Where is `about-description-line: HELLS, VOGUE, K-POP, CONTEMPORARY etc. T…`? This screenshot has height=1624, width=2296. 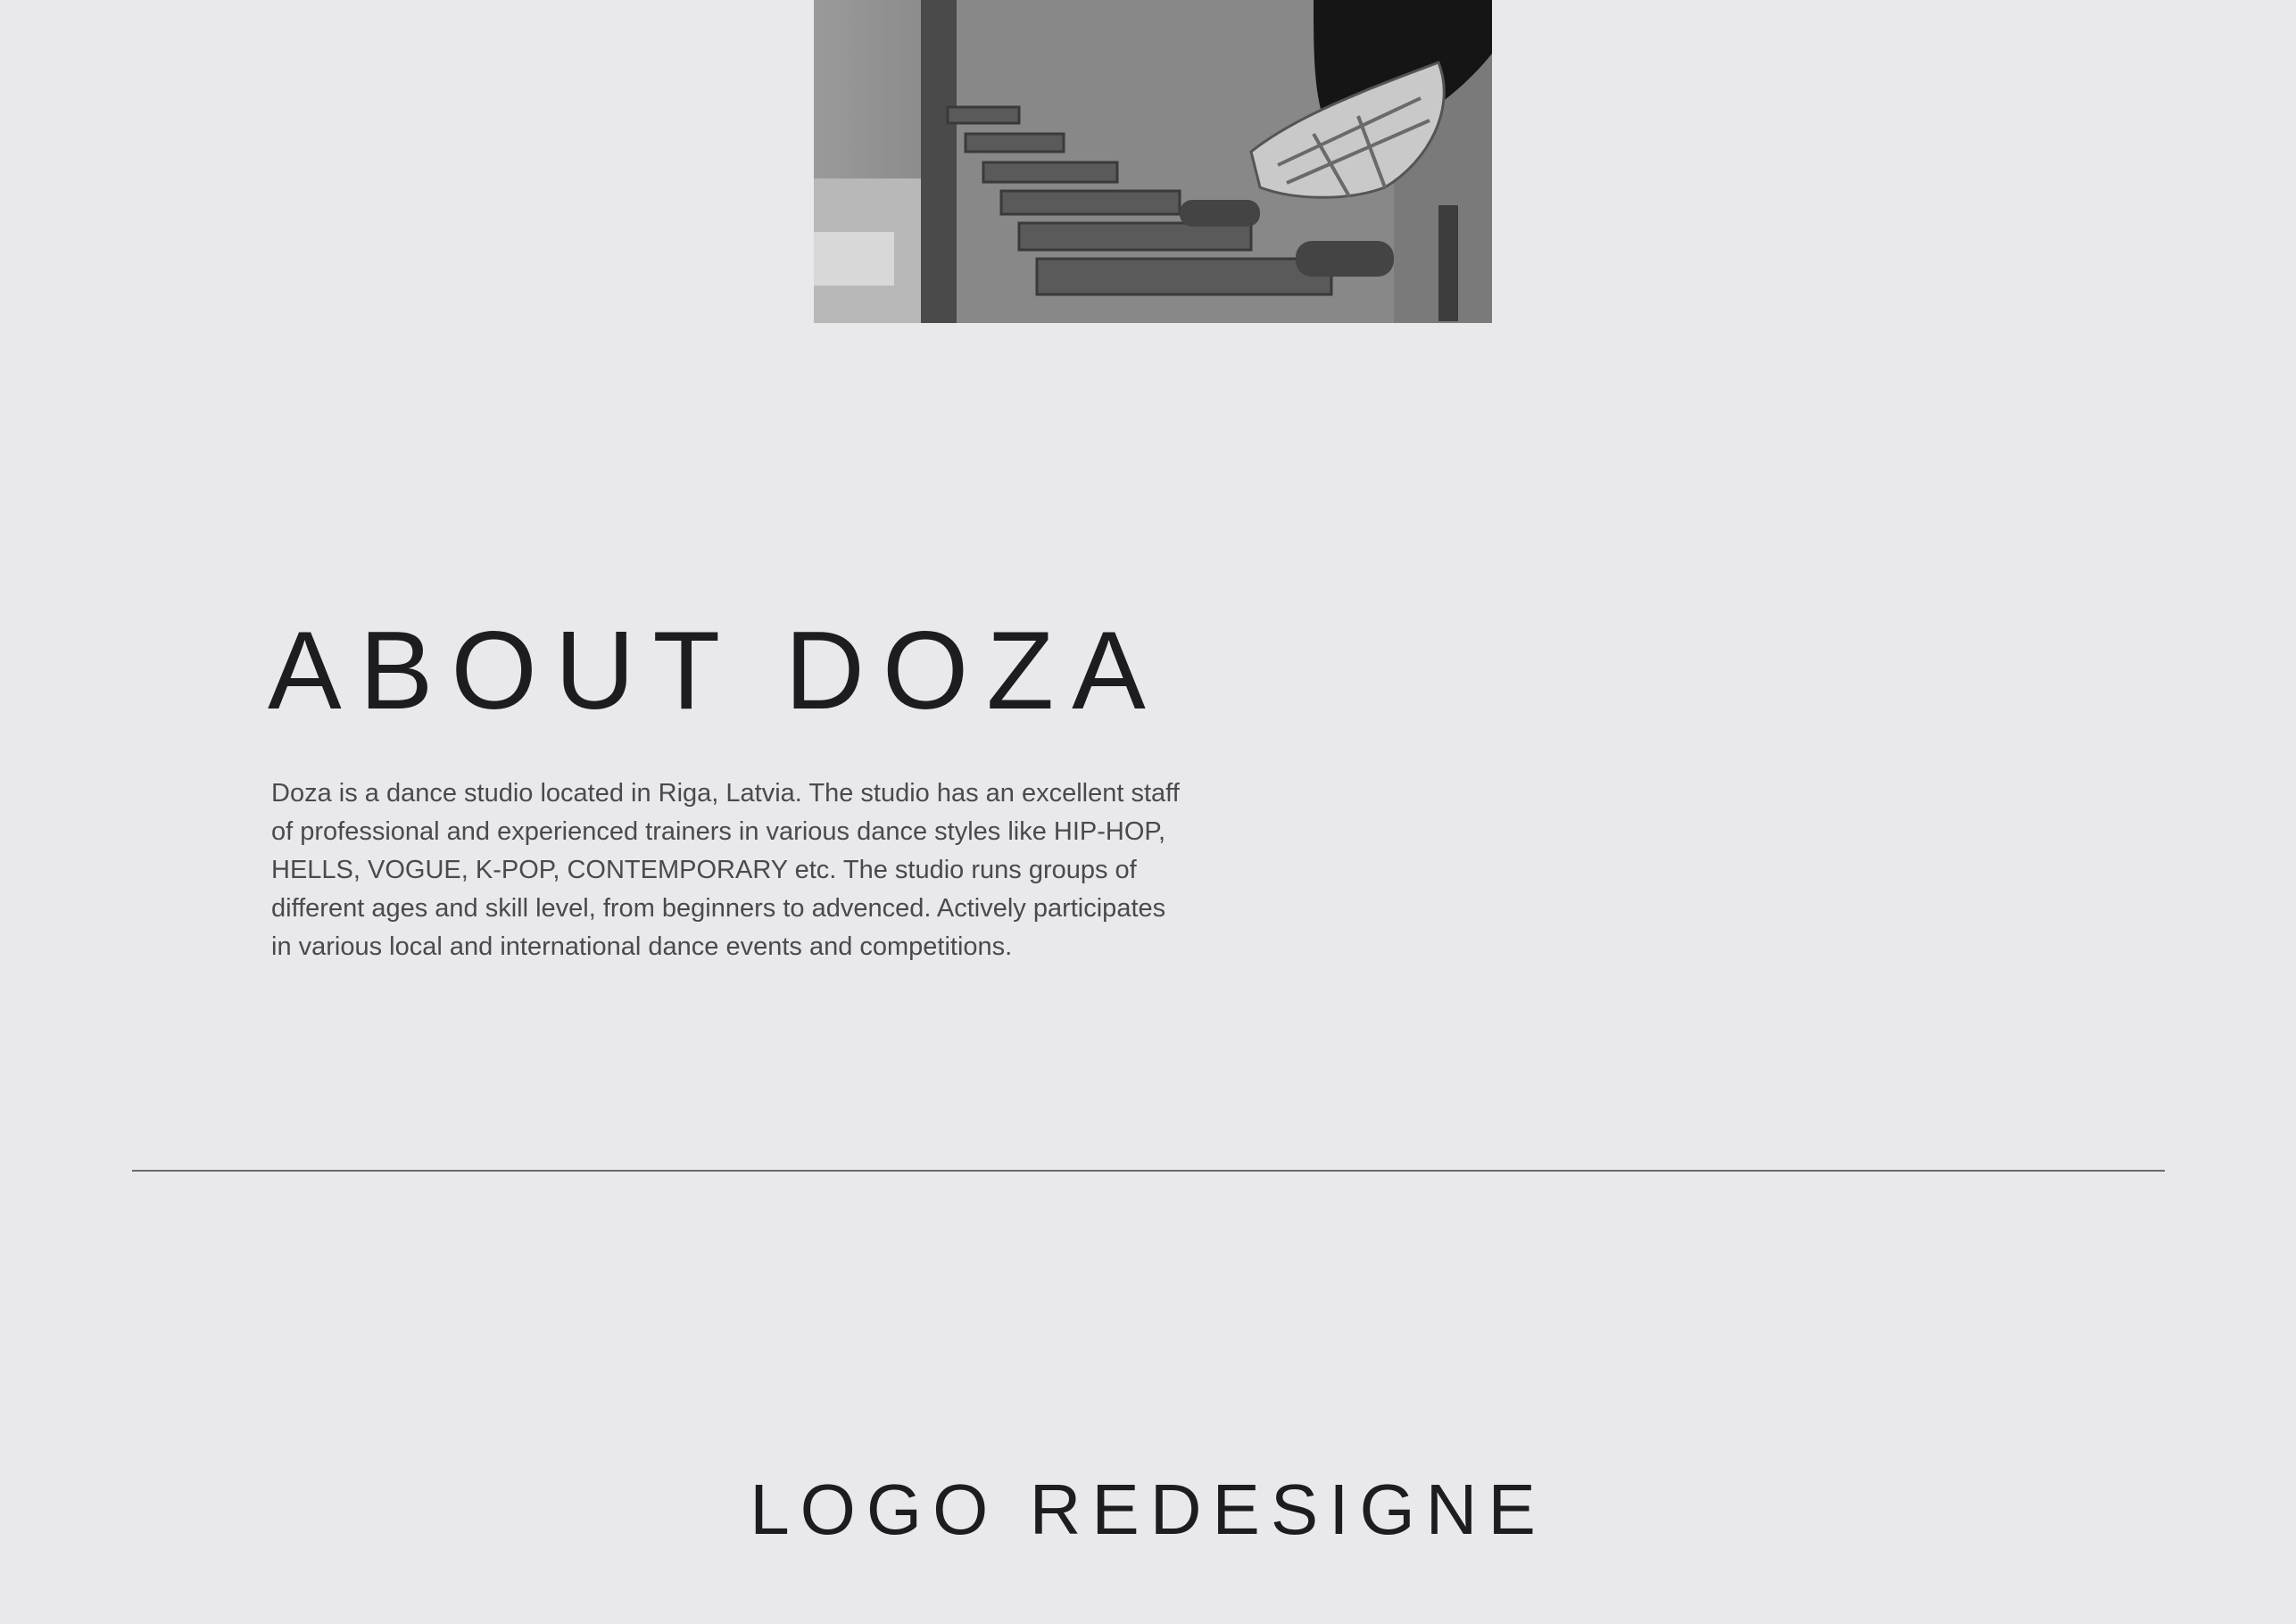
about-description-line: HELLS, VOGUE, K-POP, CONTEMPORARY etc. T… is located at coordinates (704, 870).